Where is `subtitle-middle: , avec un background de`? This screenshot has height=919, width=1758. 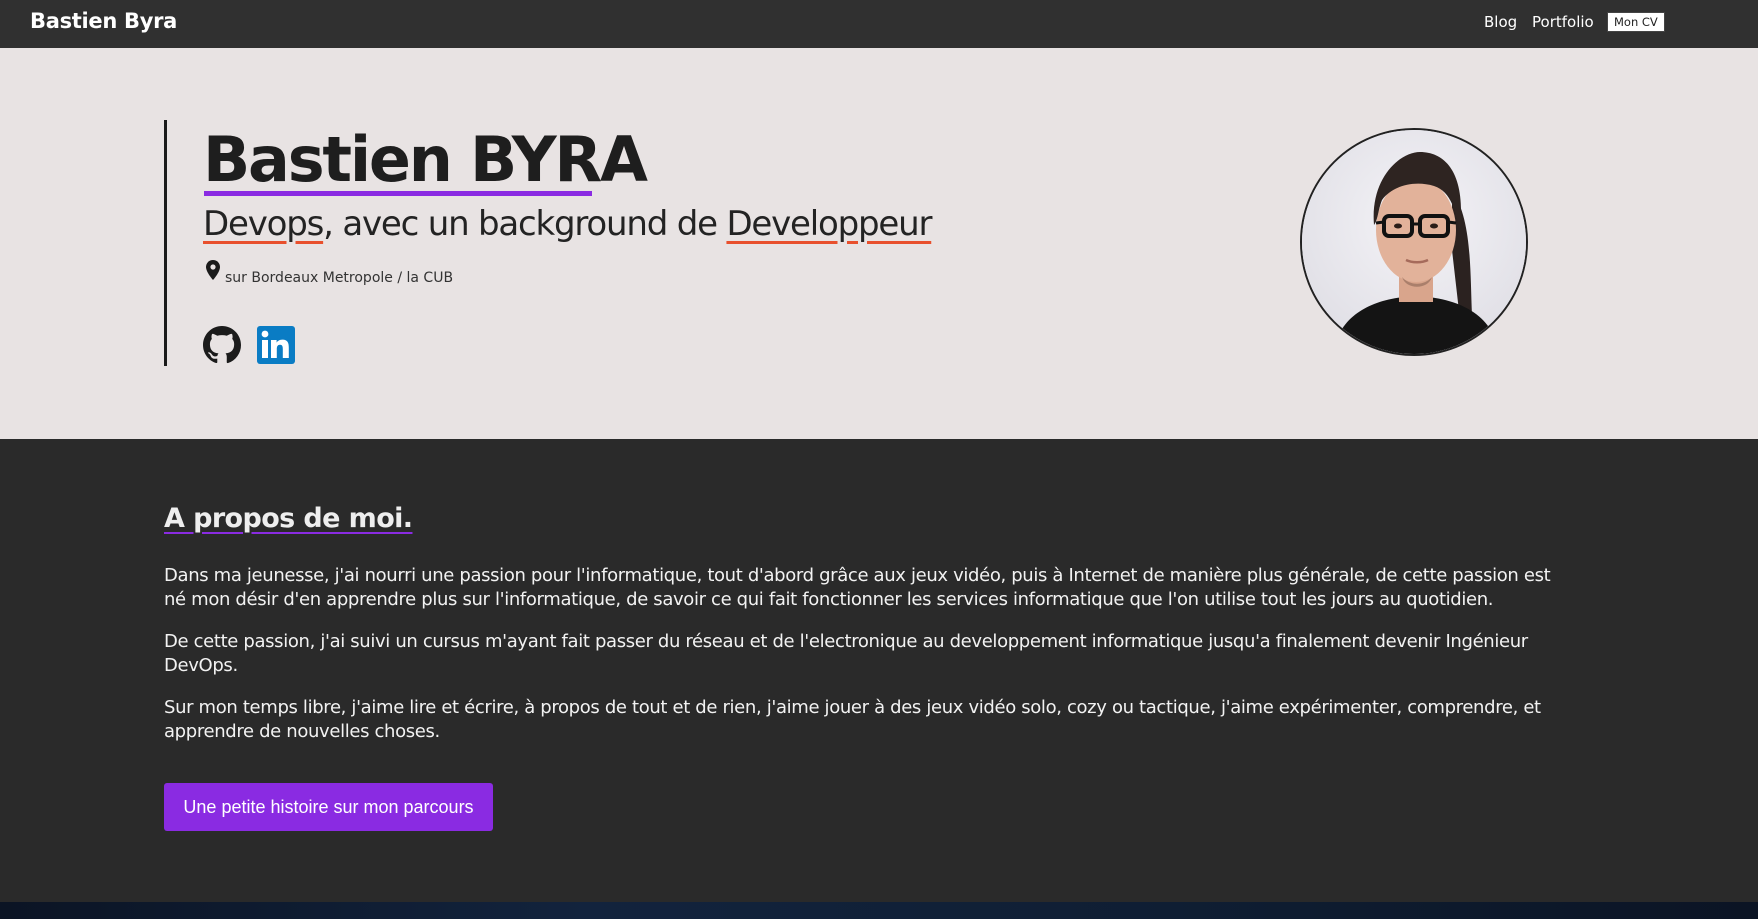 subtitle-middle: , avec un background de is located at coordinates (525, 224).